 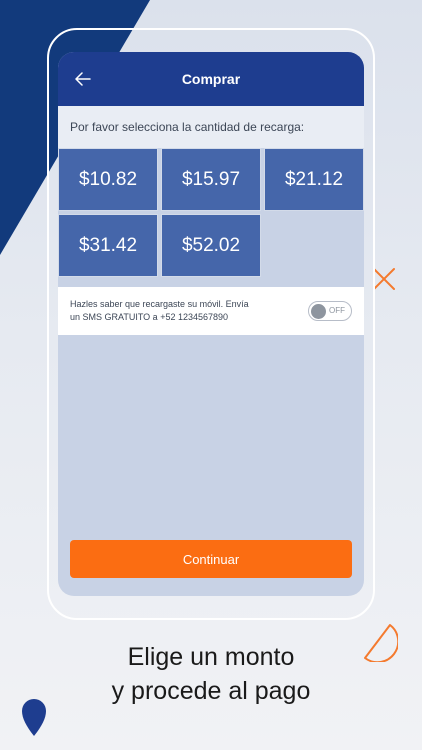 What do you see at coordinates (211, 179) in the screenshot?
I see `amount-option-2: $15.97` at bounding box center [211, 179].